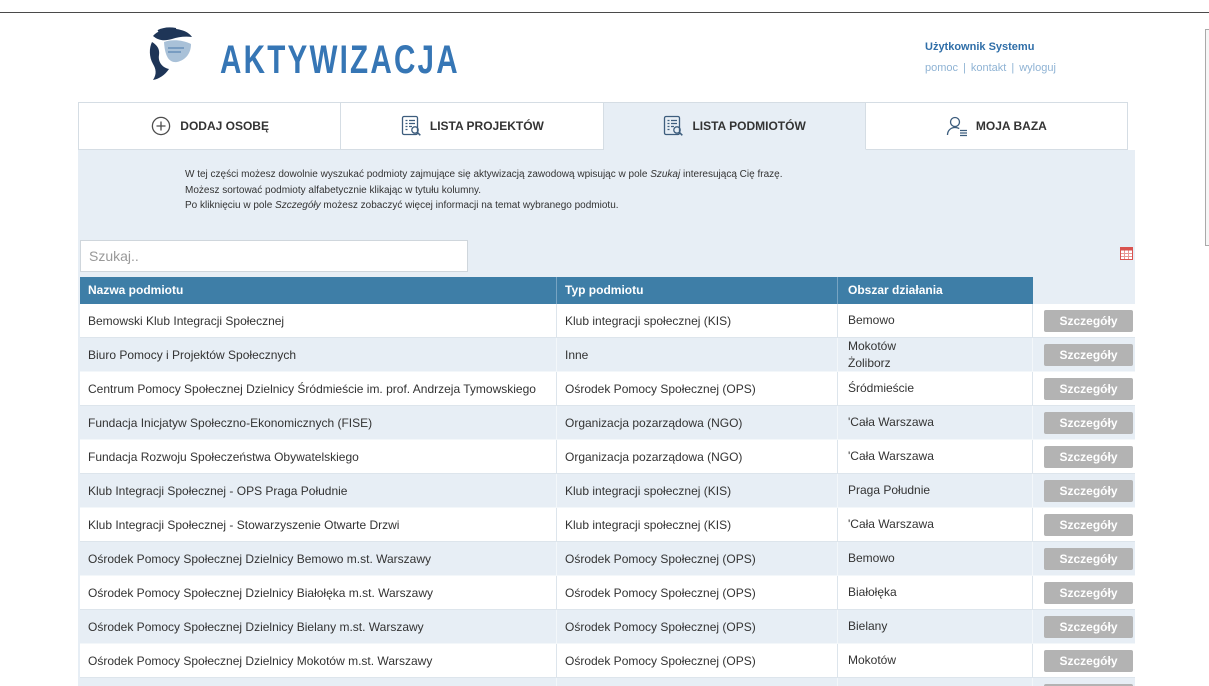 This screenshot has height=686, width=1209. I want to click on area-line: Żoliborz, so click(869, 362).